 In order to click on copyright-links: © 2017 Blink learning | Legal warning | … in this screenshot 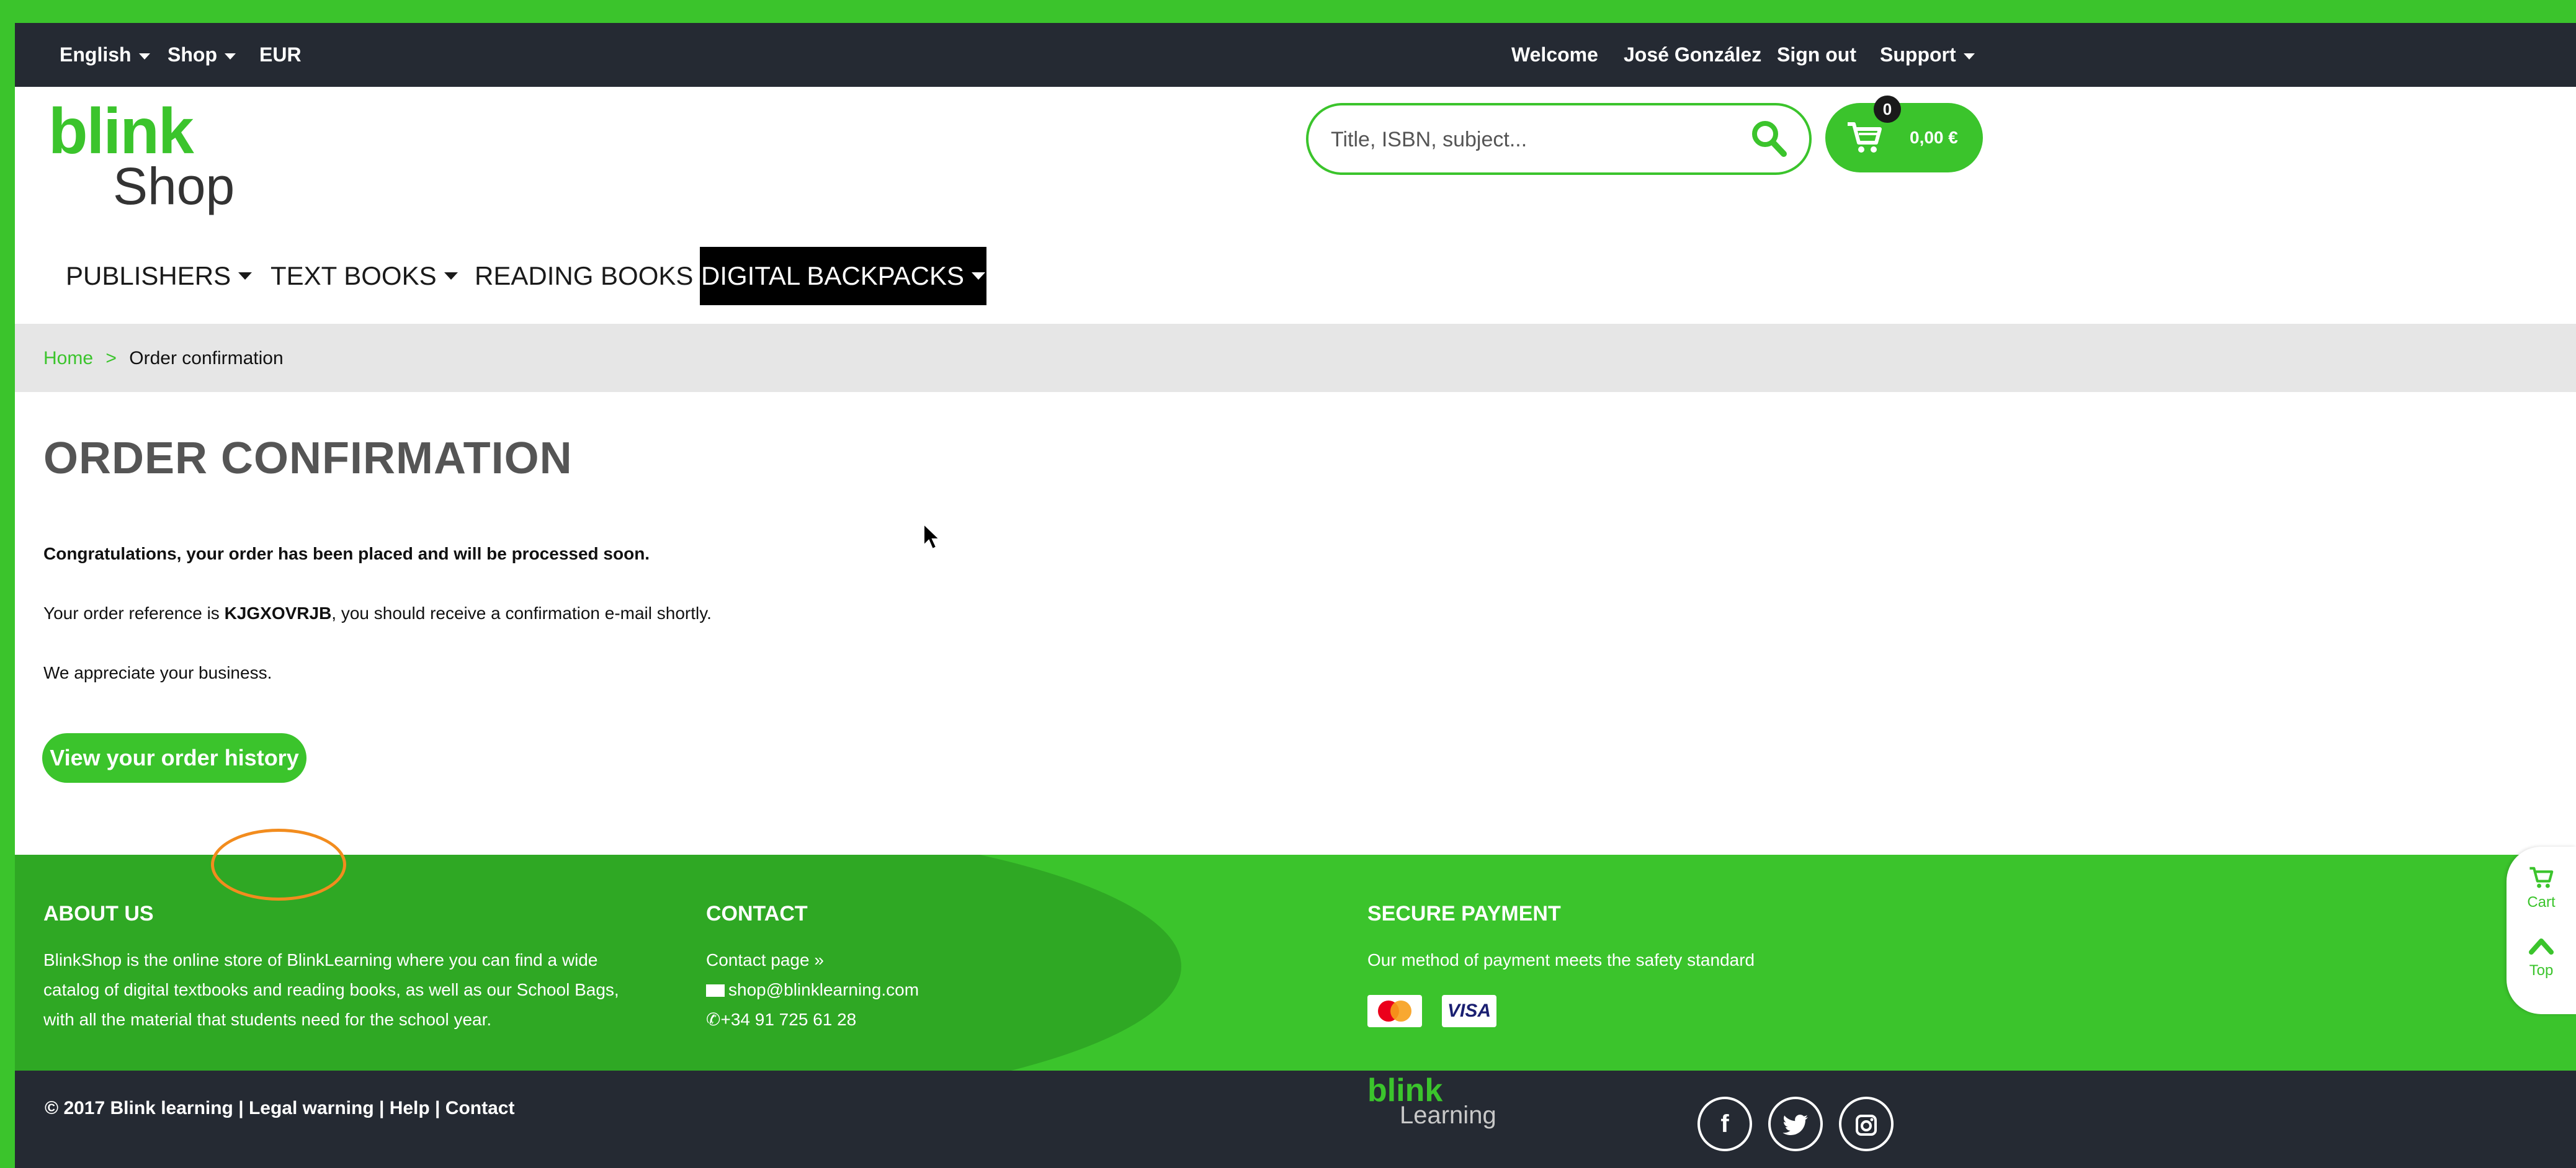, I will do `click(279, 1108)`.